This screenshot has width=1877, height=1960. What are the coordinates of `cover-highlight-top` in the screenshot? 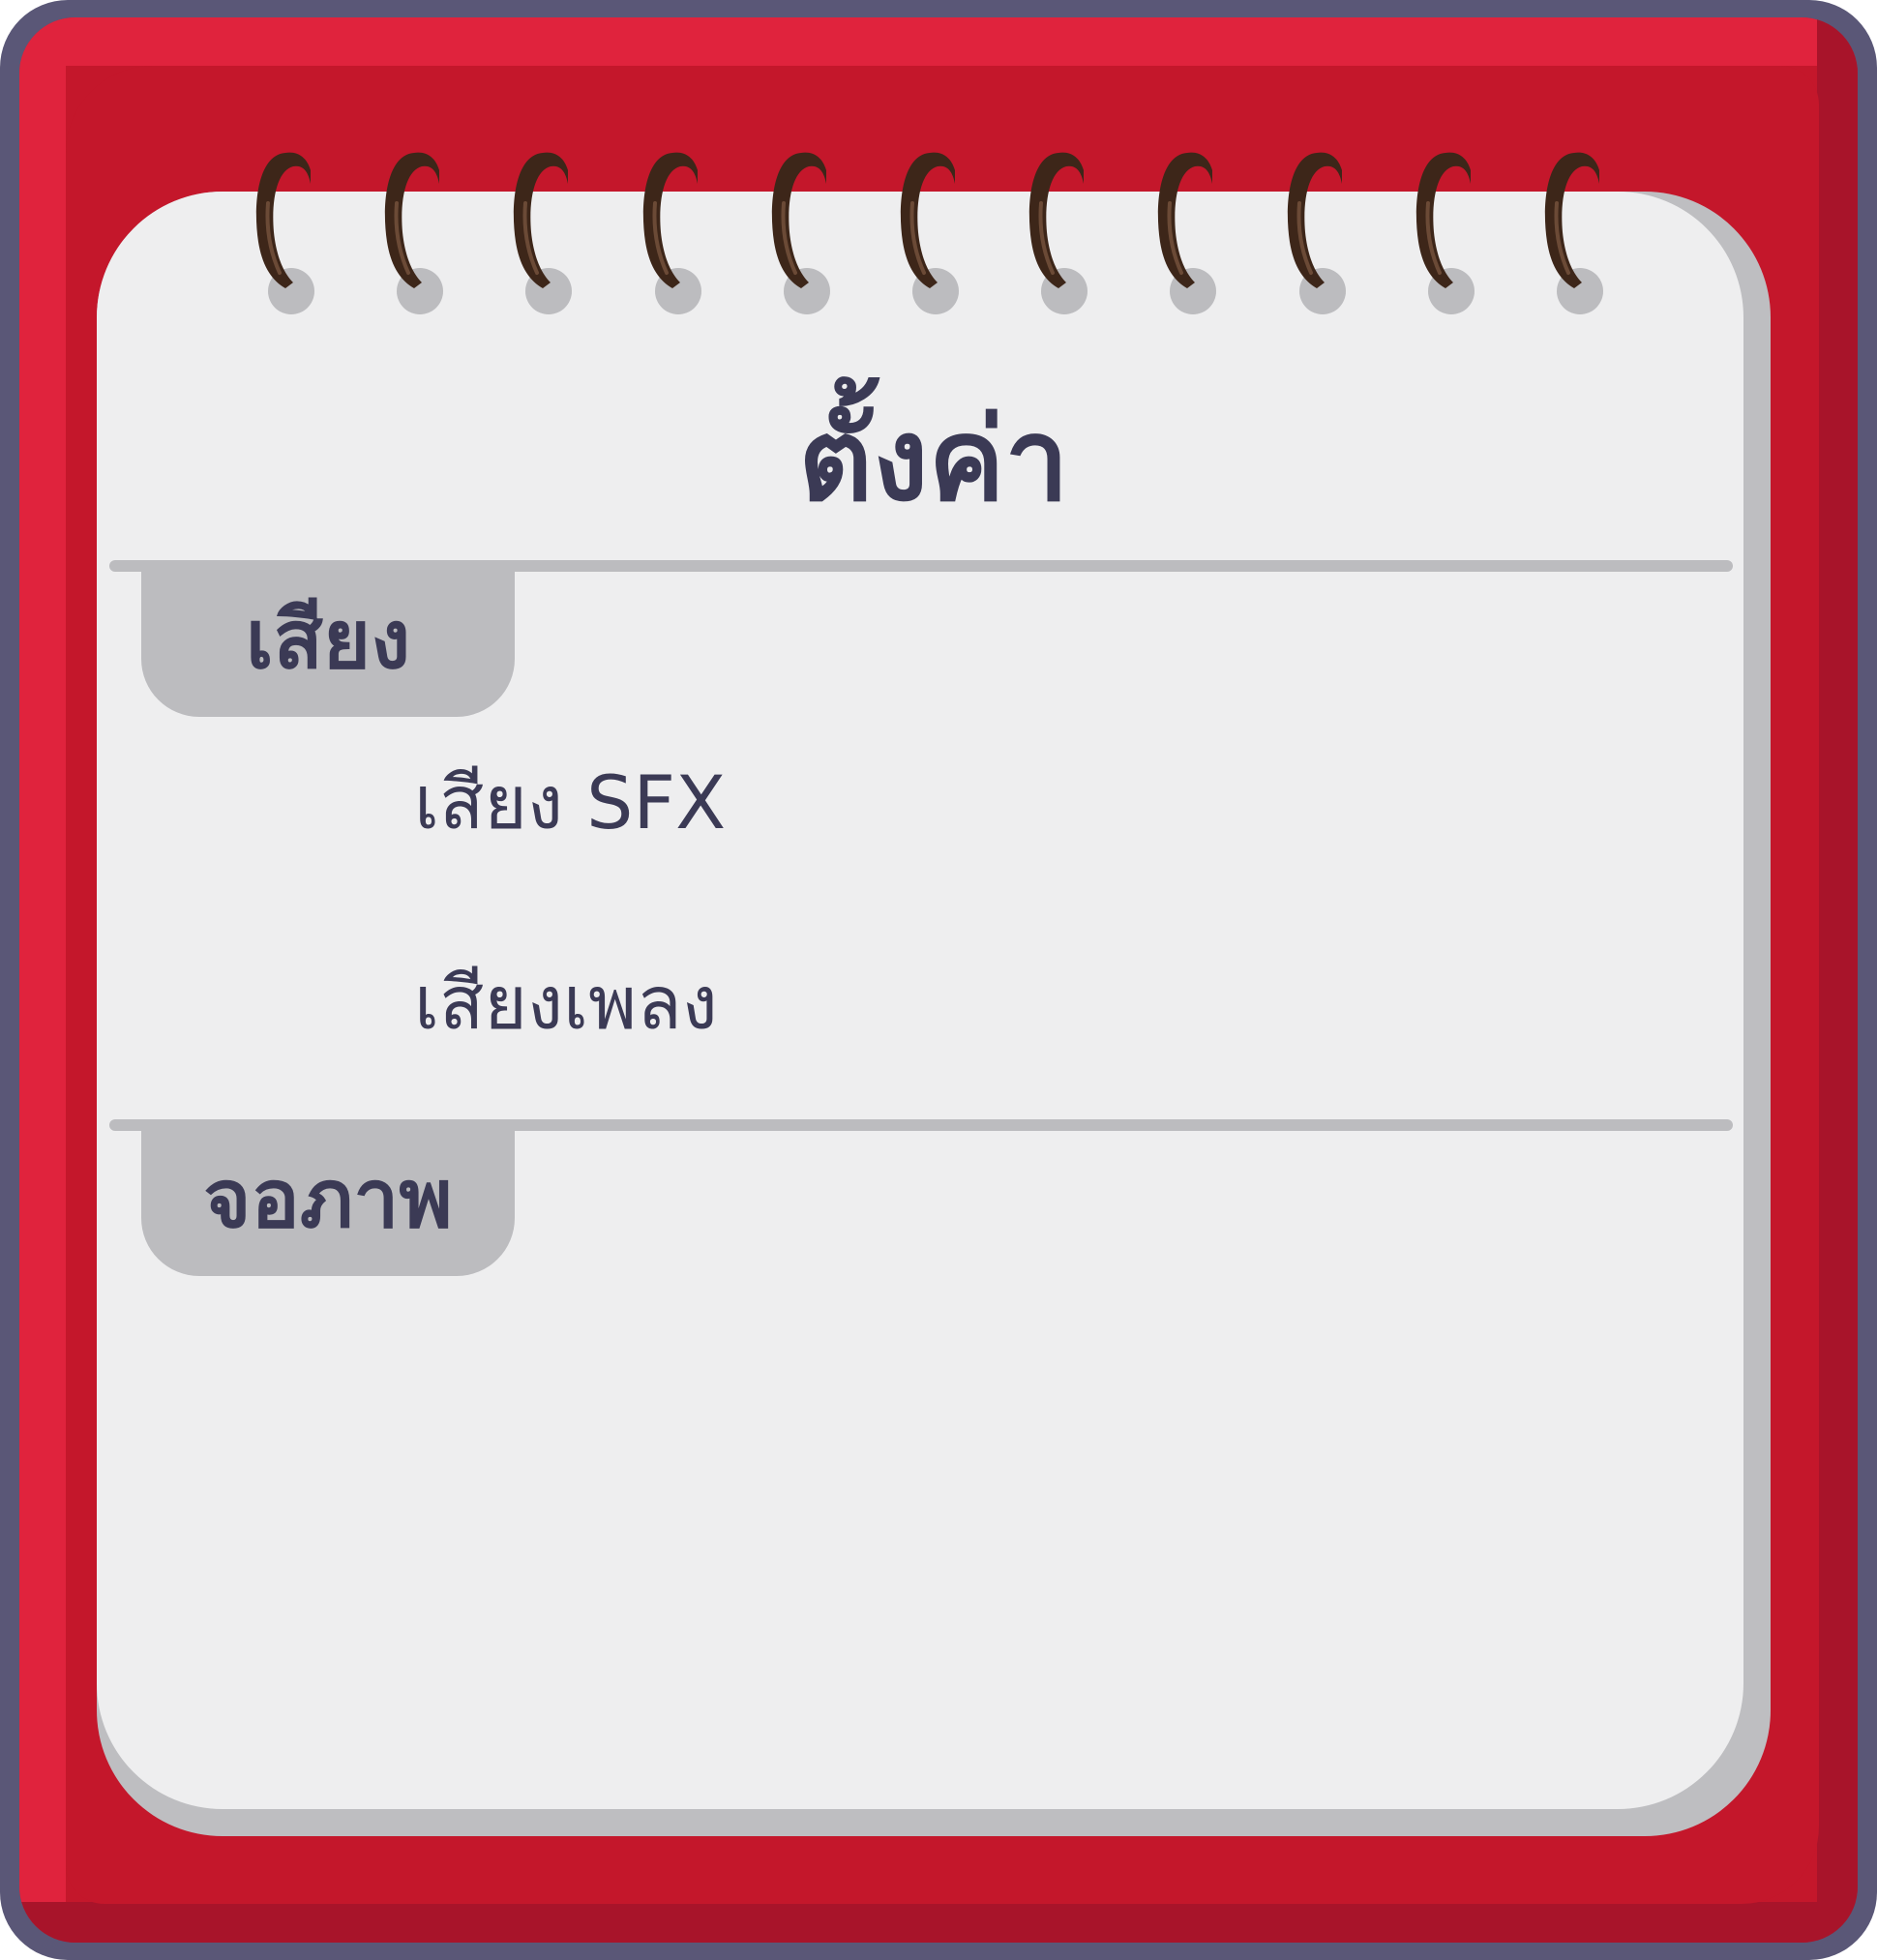 It's located at (919, 42).